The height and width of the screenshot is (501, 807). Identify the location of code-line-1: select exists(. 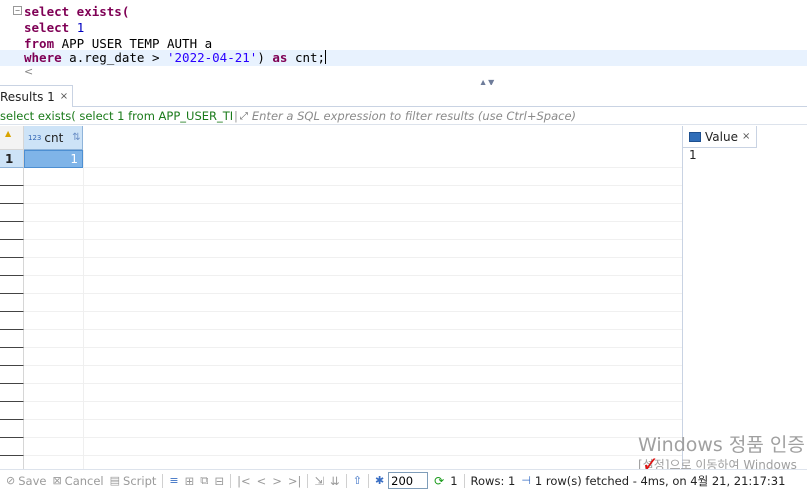
(77, 11).